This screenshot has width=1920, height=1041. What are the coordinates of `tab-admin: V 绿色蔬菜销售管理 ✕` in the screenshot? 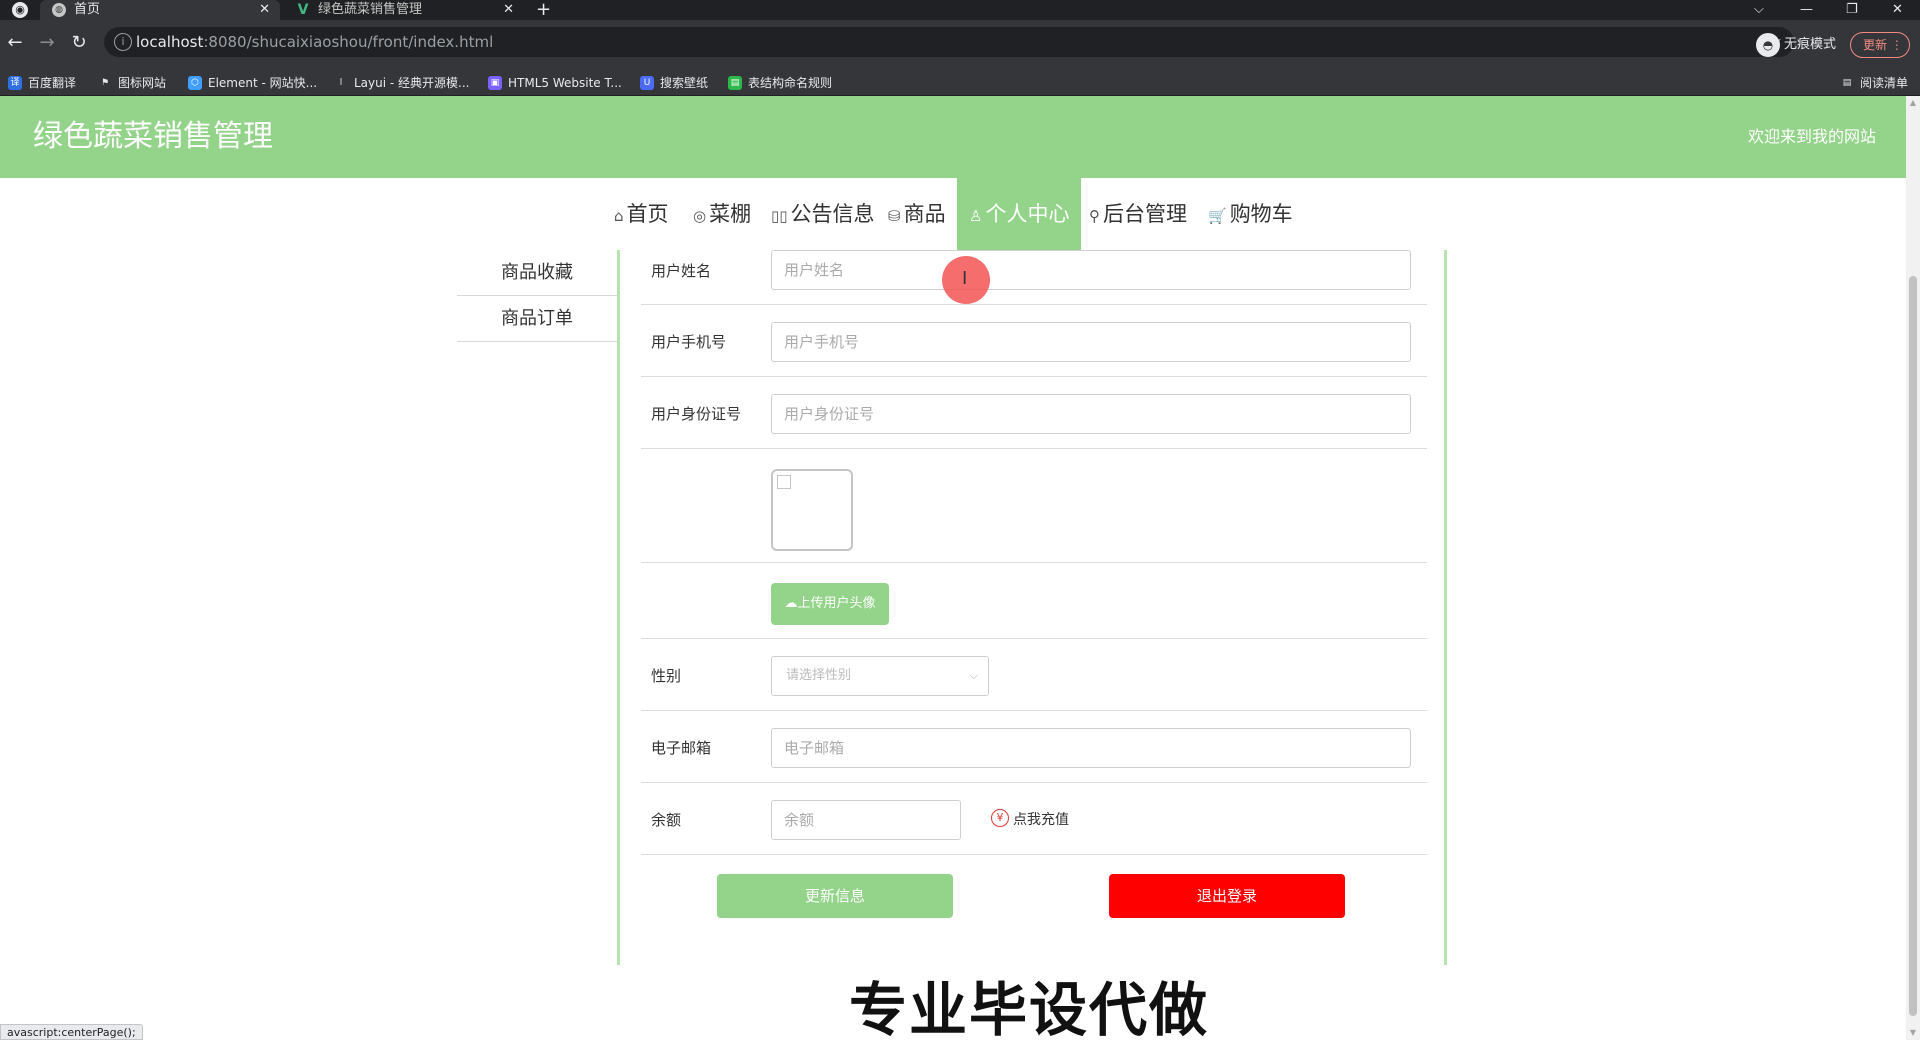 It's located at (404, 10).